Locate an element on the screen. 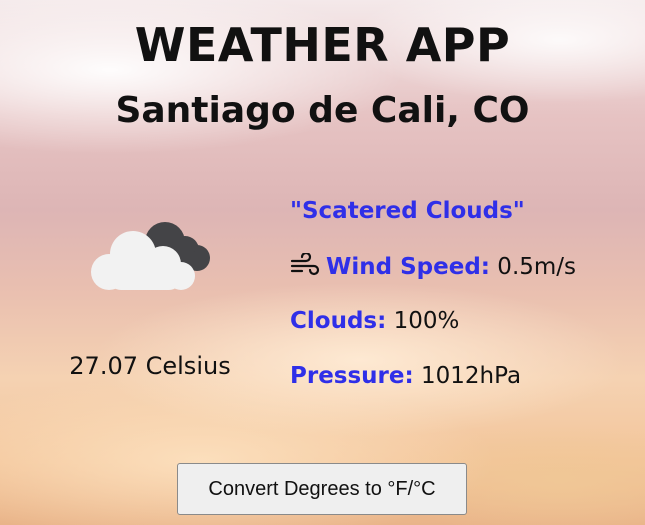 This screenshot has height=525, width=645. convert-degrees-button: Convert Degrees to °F/°C is located at coordinates (322, 489).